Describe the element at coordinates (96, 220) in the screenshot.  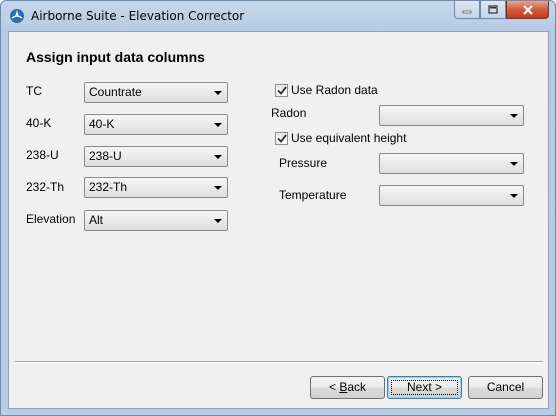
I see `elevation-select-value: Alt` at that location.